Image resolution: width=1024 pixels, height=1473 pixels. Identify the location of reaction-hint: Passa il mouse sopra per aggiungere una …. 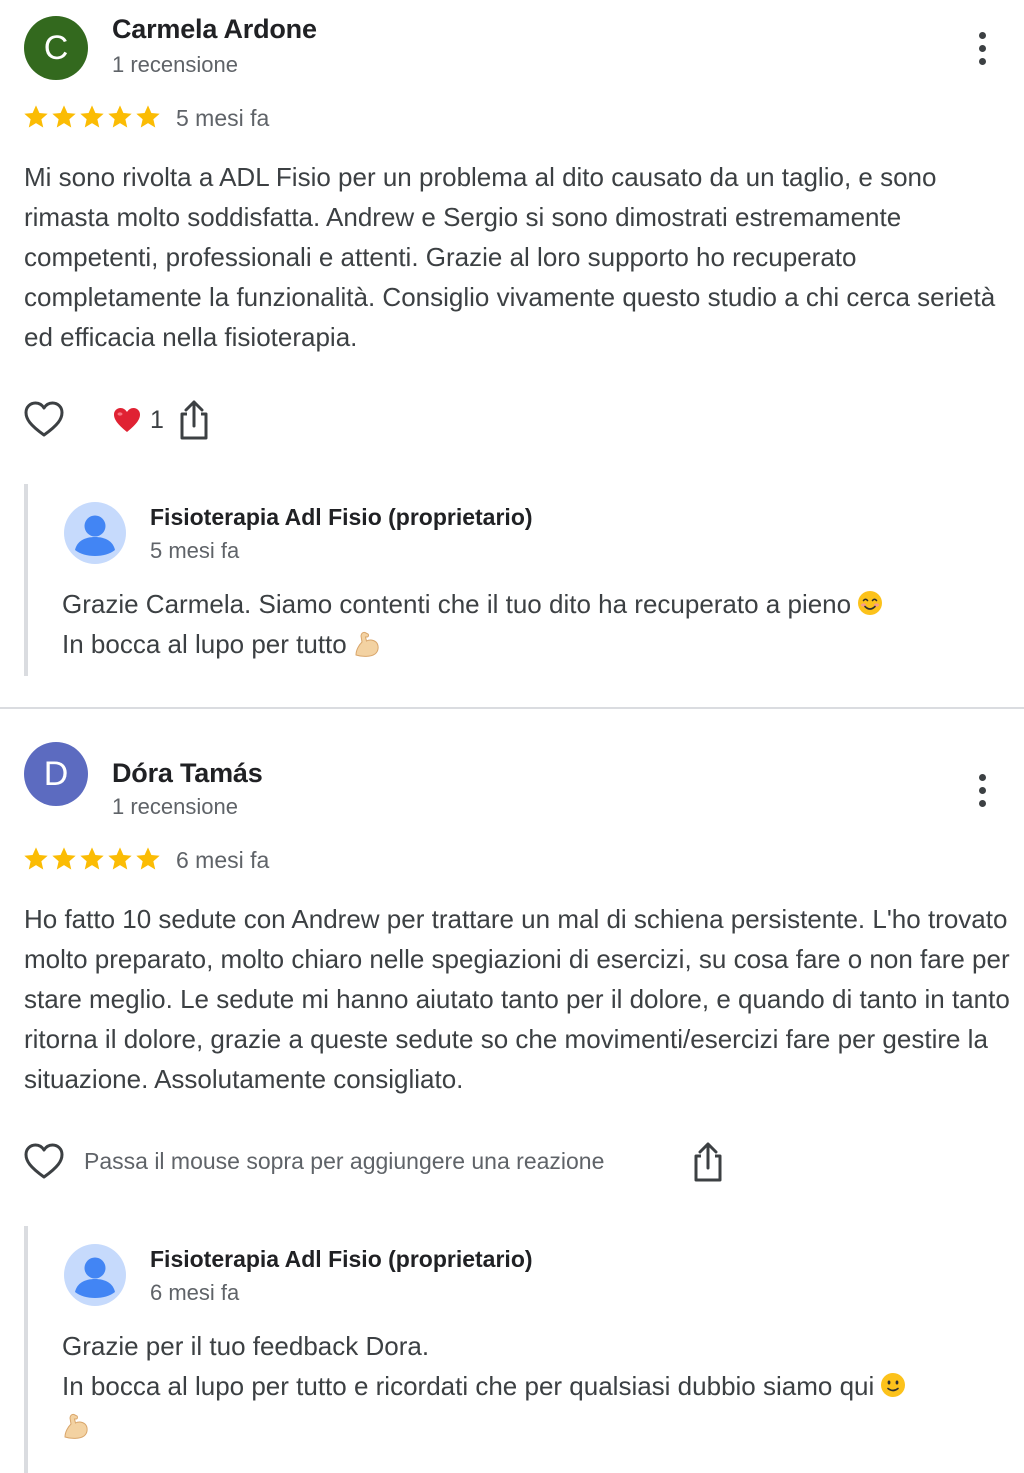
(344, 1161).